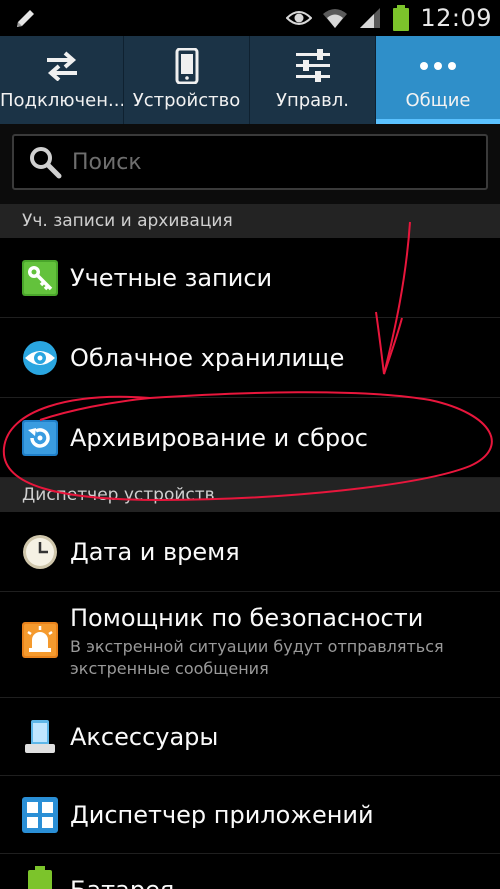  What do you see at coordinates (40, 640) in the screenshot?
I see `alarm-light-icon` at bounding box center [40, 640].